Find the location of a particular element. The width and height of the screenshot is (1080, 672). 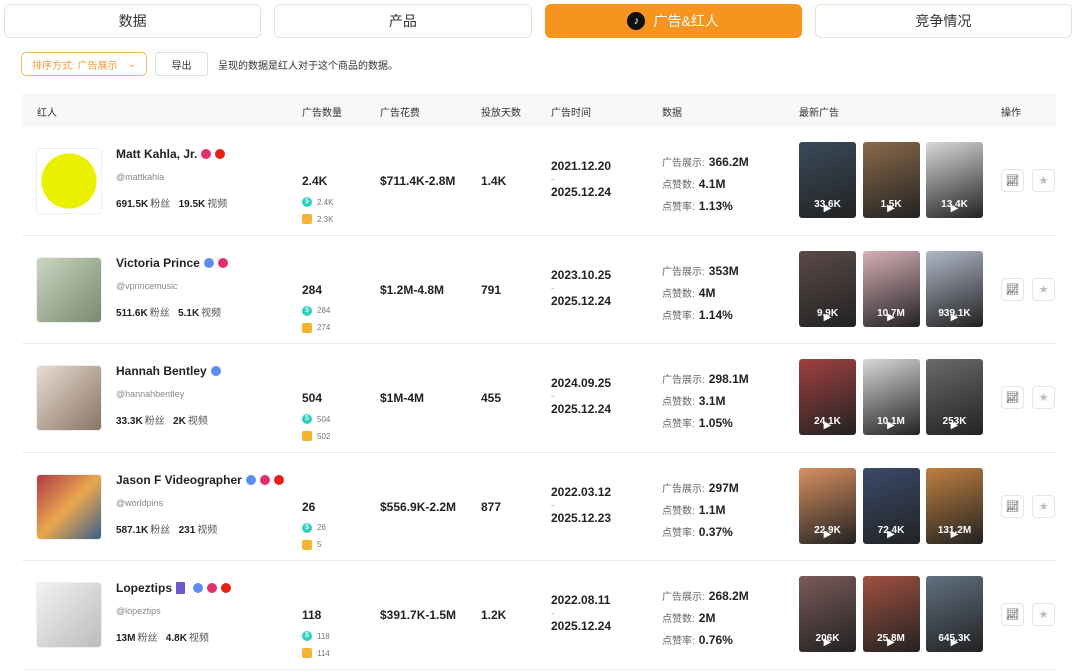

influencer-name: Victoria Prince is located at coordinates (158, 263).